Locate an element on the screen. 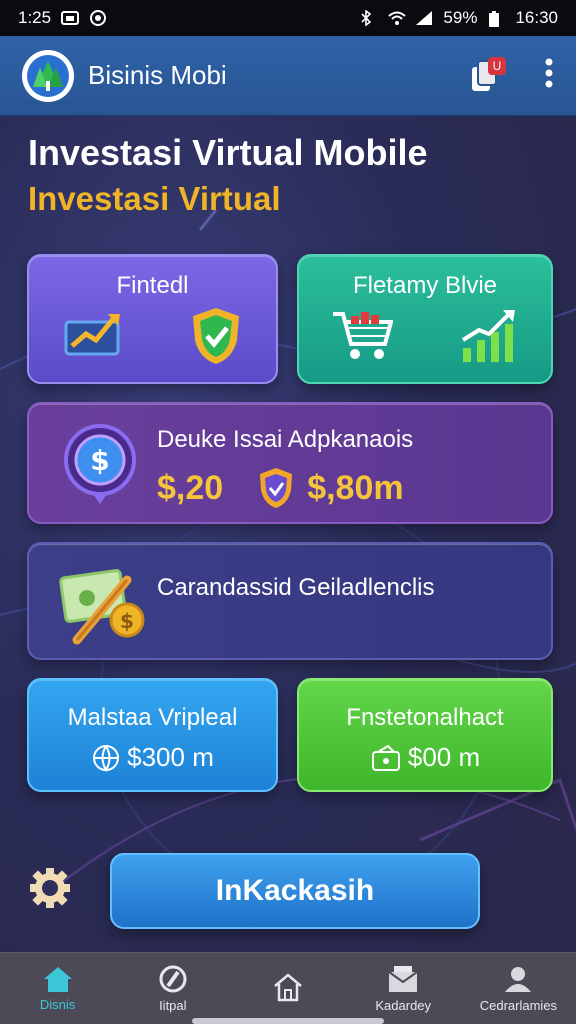 The image size is (576, 1024). bottom-nav: Disnis Iitpal Kadardey Cedrarlamies is located at coordinates (288, 988).